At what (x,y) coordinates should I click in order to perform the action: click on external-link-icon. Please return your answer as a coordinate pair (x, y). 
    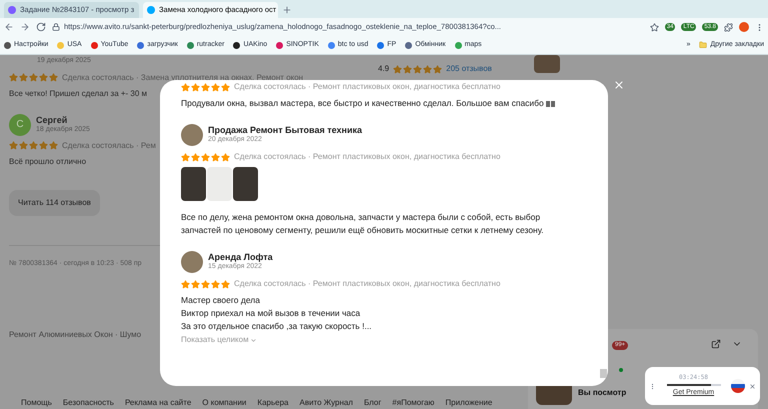
    Looking at the image, I should click on (716, 344).